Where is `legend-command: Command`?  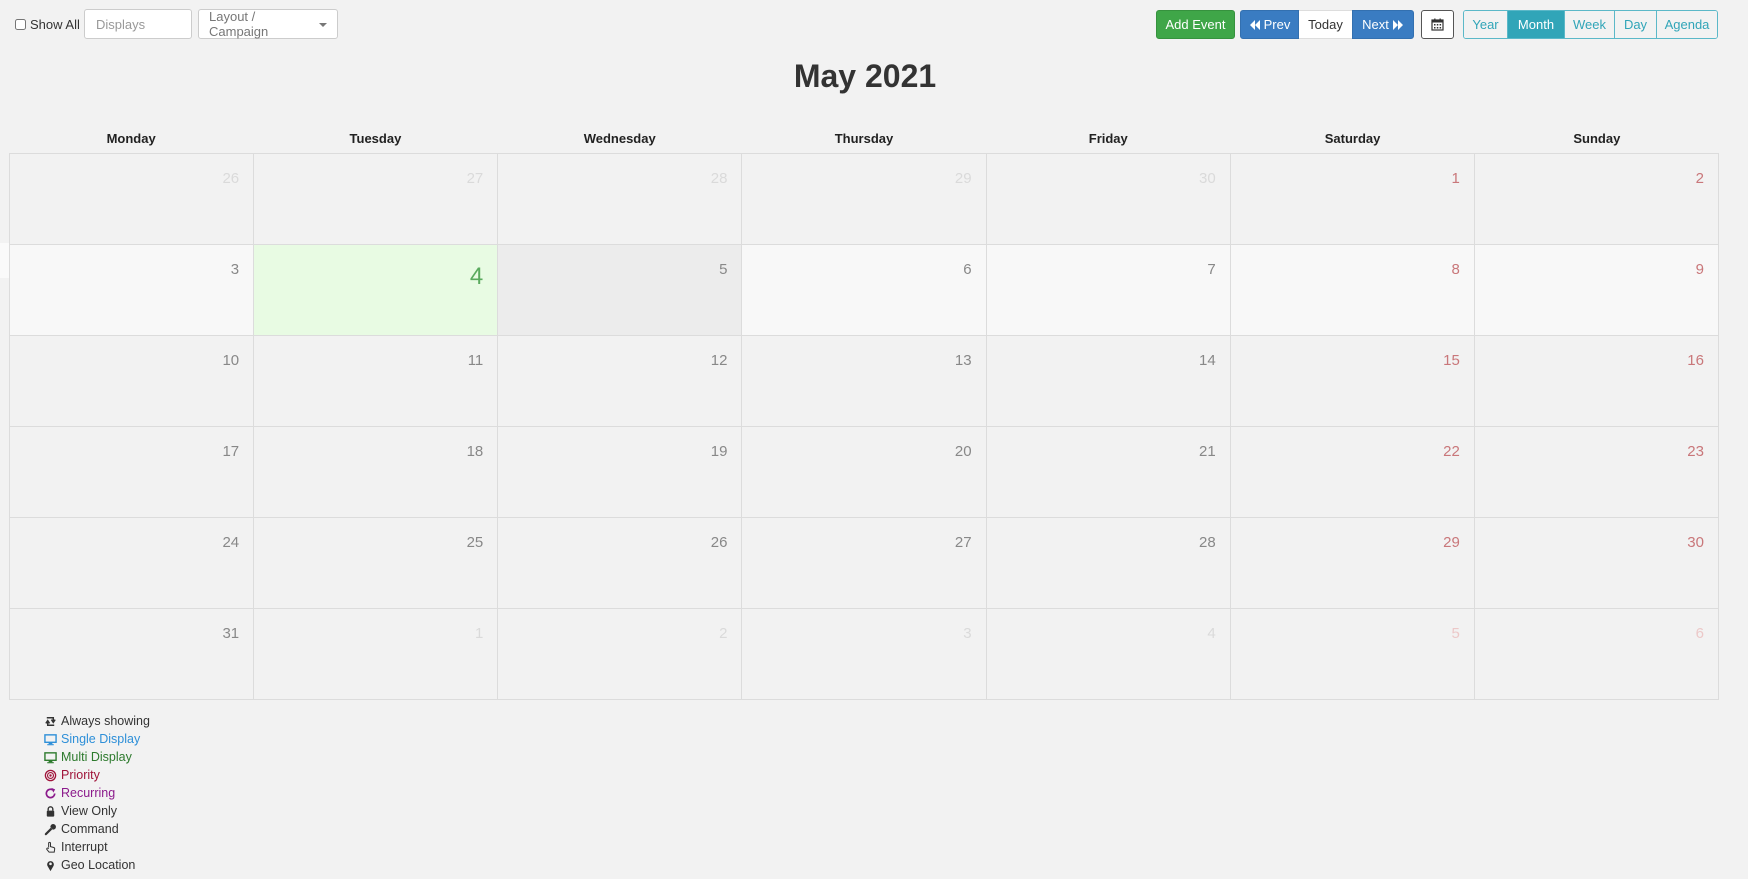
legend-command: Command is located at coordinates (97, 829).